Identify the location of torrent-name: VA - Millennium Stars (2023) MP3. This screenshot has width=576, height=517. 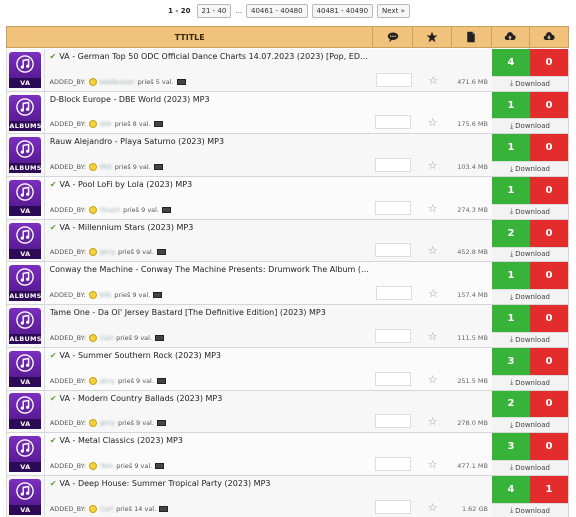
(127, 227).